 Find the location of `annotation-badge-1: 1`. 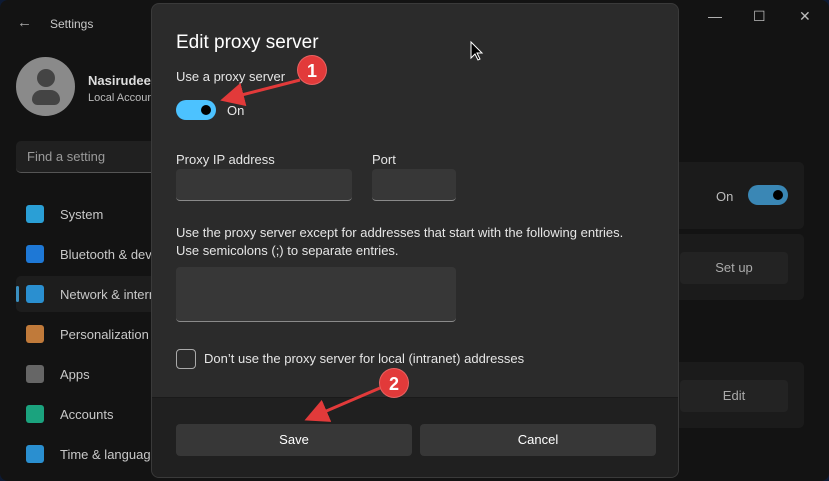

annotation-badge-1: 1 is located at coordinates (312, 70).